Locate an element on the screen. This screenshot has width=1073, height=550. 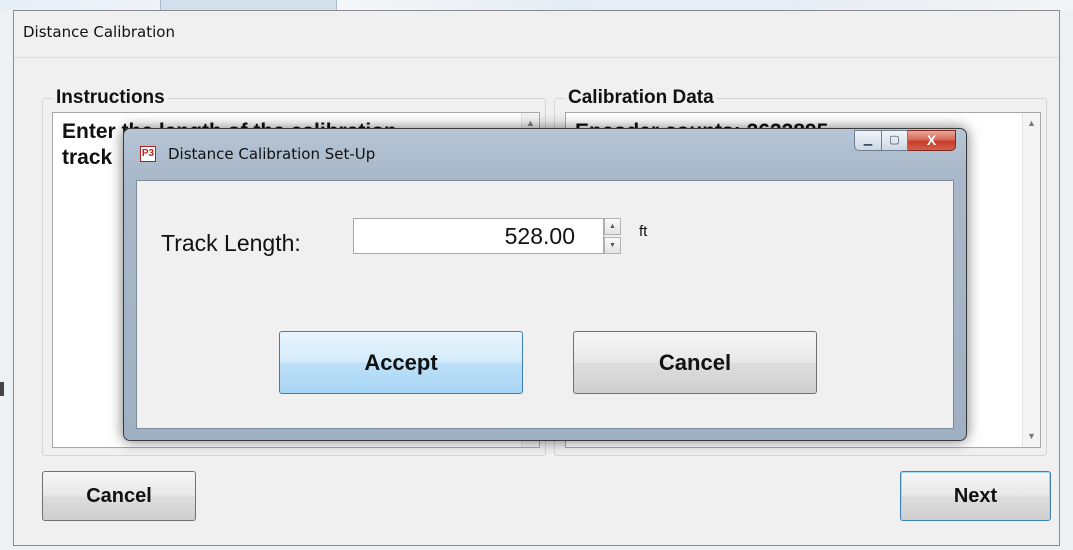
dialog-title: Distance Calibration Set-Up is located at coordinates (272, 154).